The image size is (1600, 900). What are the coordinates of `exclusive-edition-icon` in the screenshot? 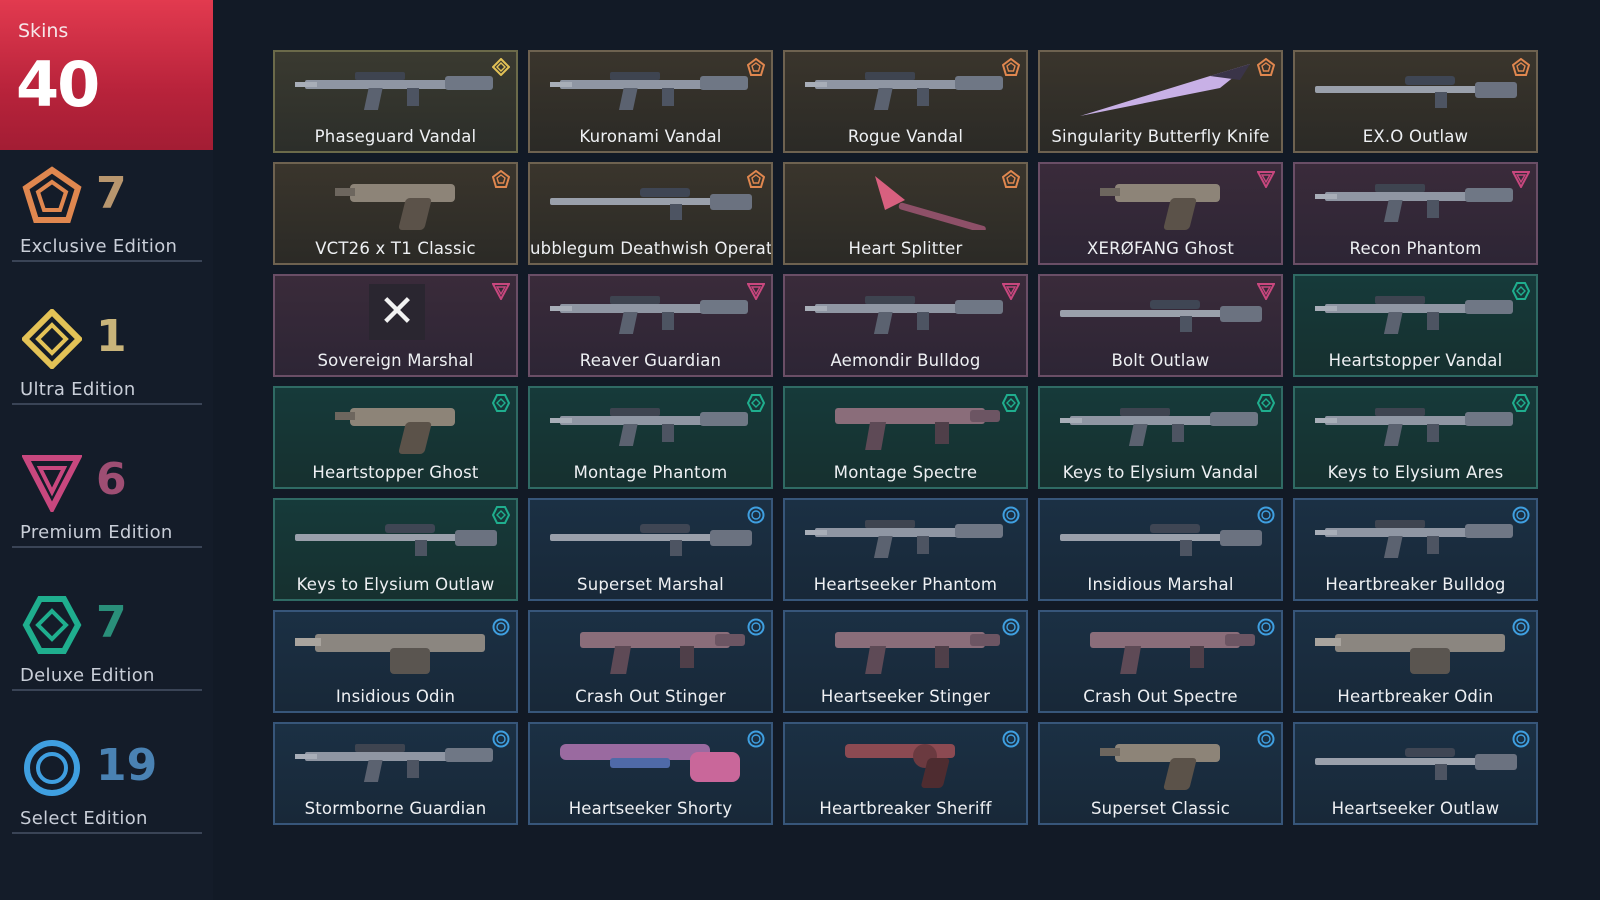 It's located at (52, 194).